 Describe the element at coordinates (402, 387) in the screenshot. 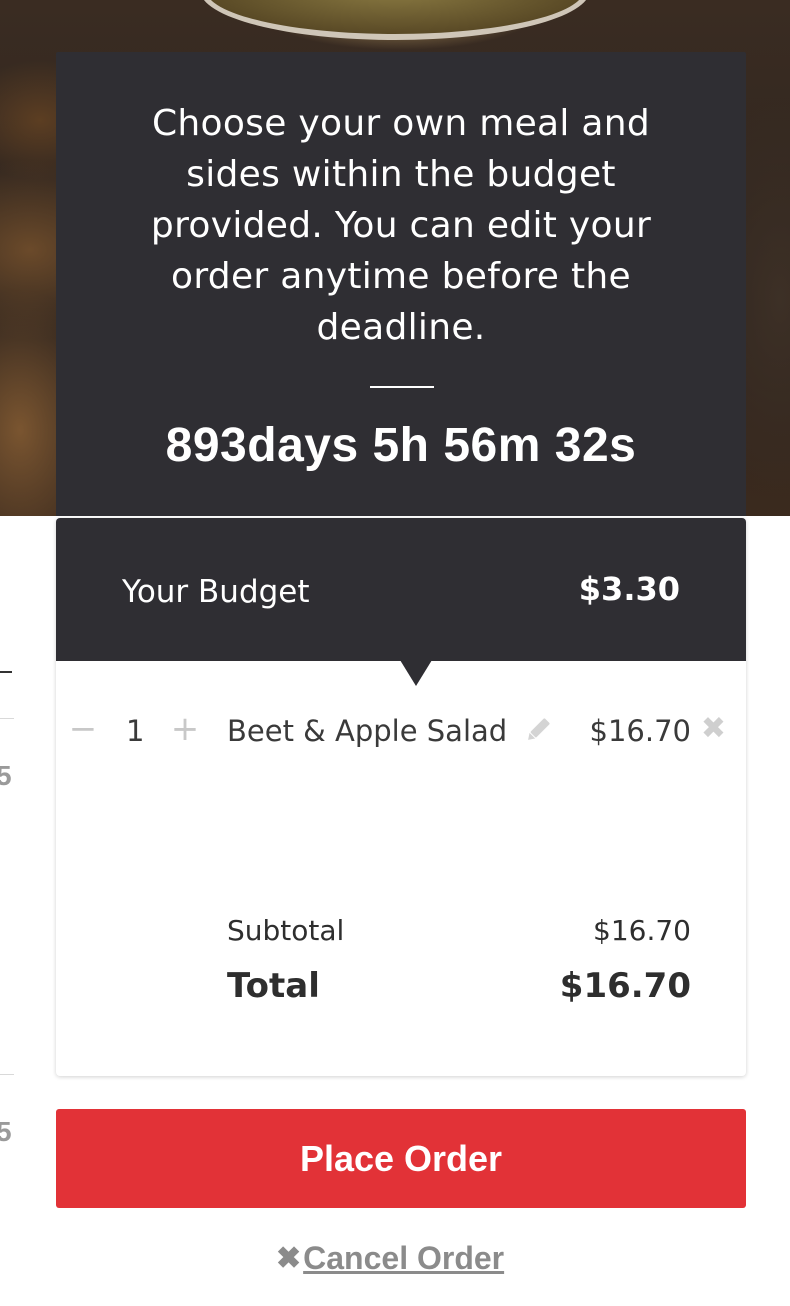

I see `divider` at that location.